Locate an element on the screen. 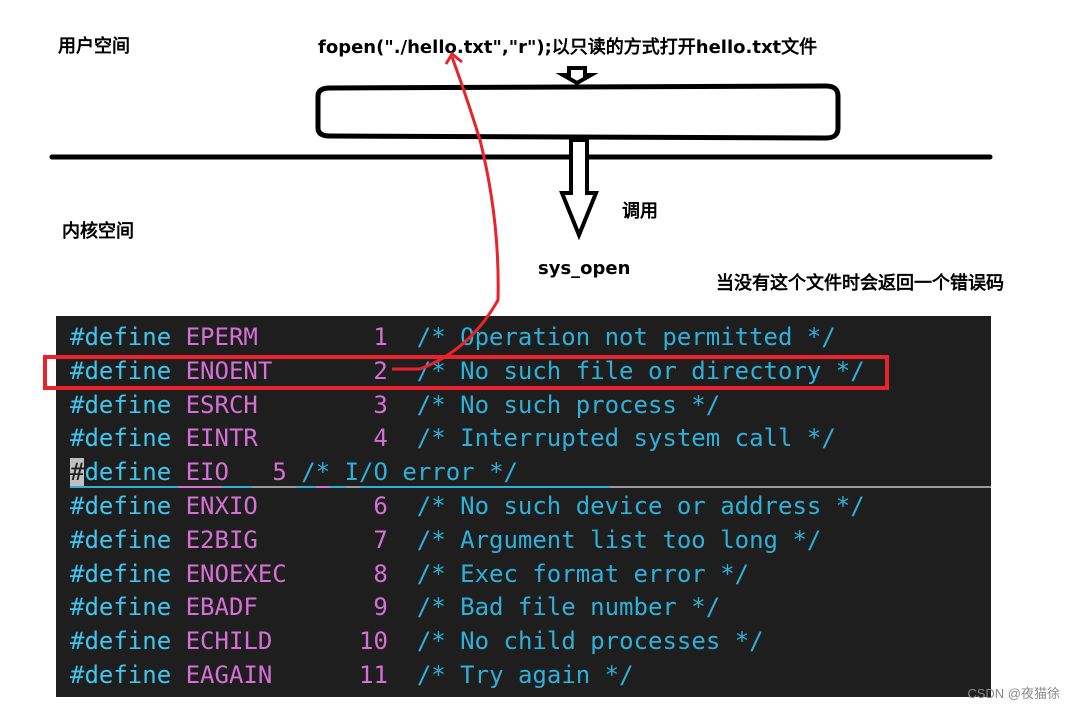  annotation-arrow is located at coordinates (446, 211).